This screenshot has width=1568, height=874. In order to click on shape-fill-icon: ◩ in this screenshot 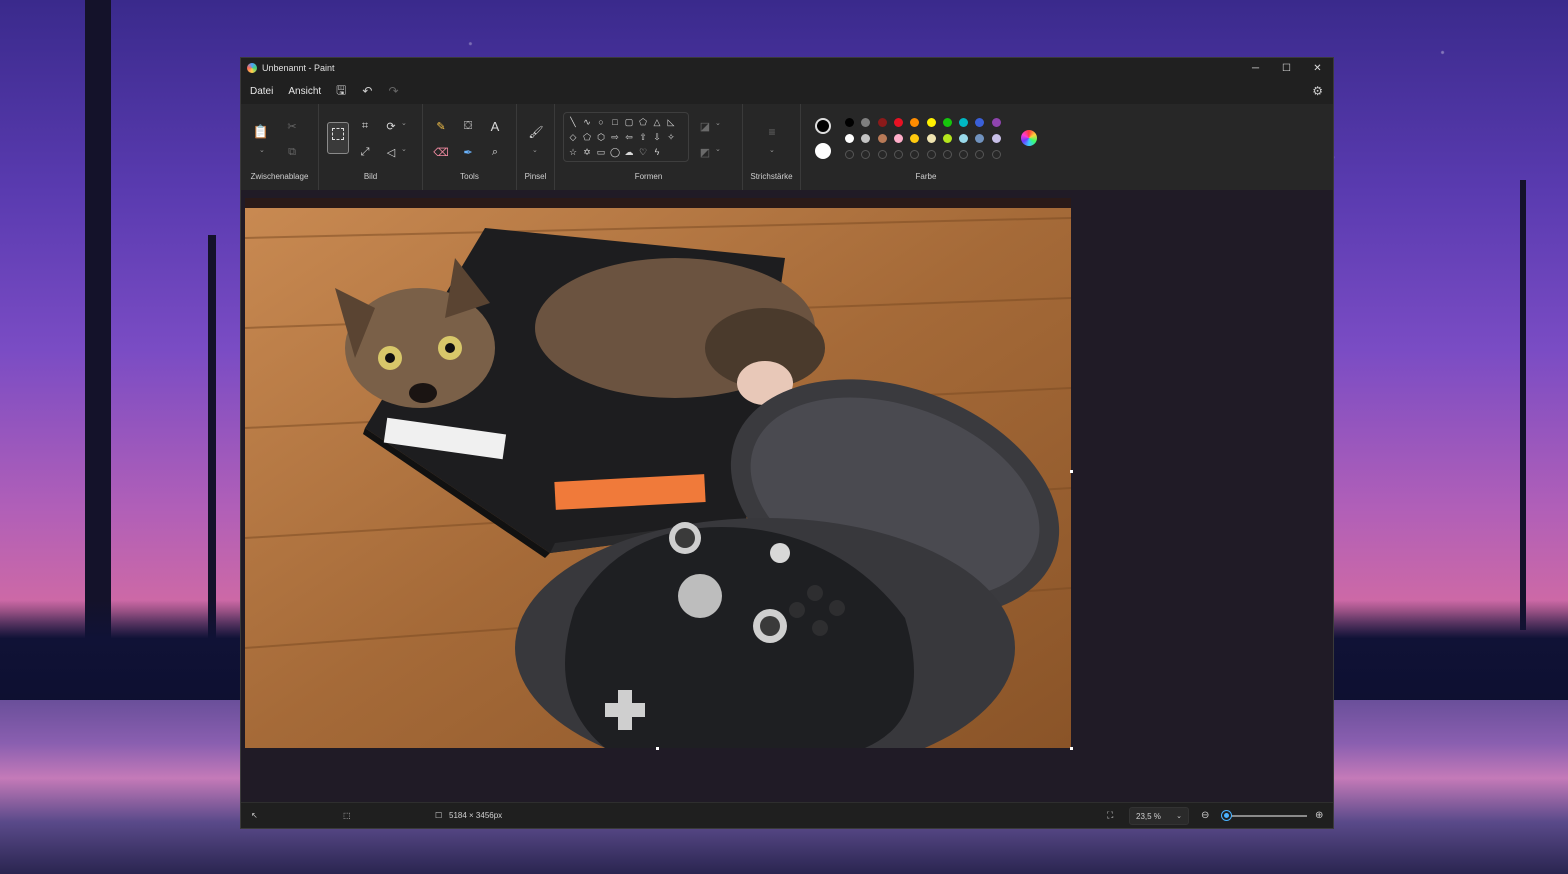, I will do `click(705, 152)`.